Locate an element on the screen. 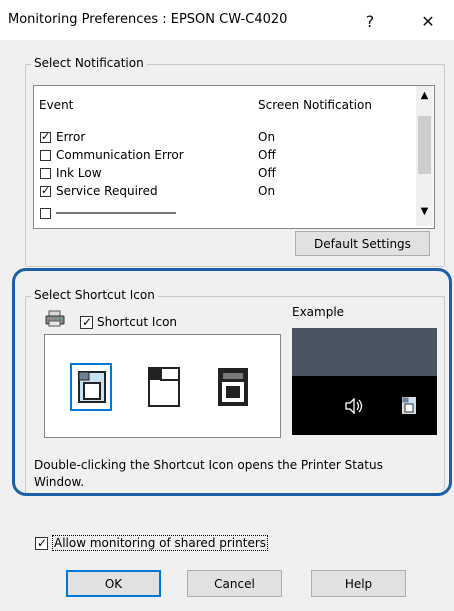  window-title: Monitoring Preferences : EPSON CW-C4020 is located at coordinates (148, 19).